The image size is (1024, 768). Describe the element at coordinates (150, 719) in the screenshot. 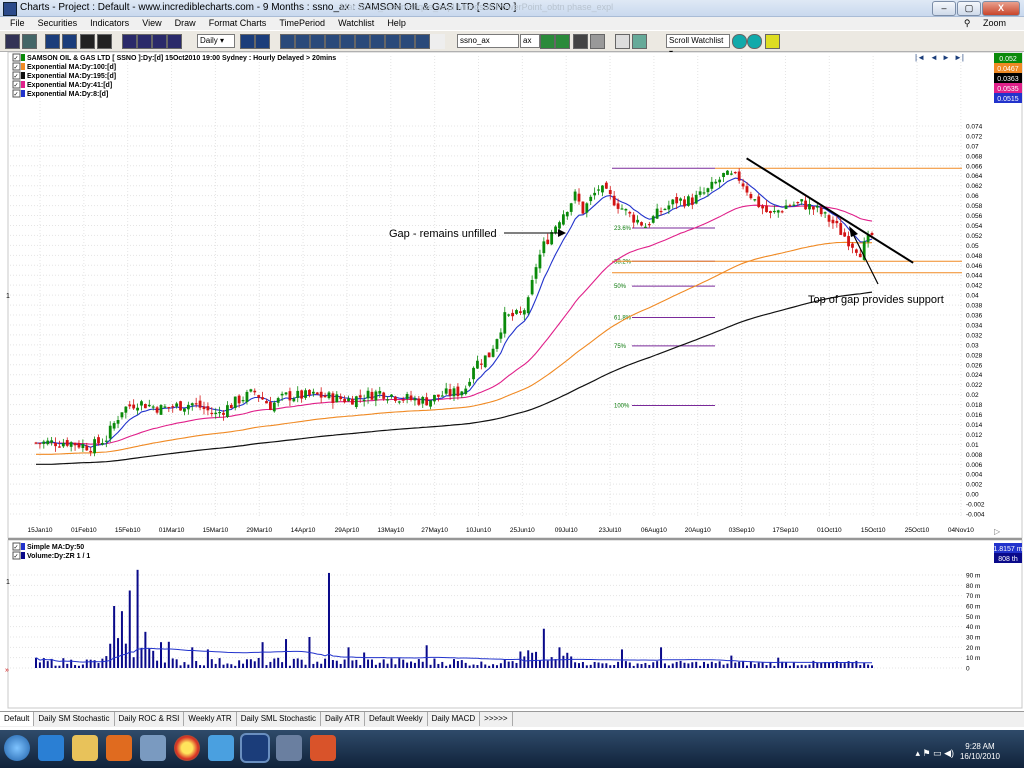

I see `tab-daily-roc-rsi: Daily ROC & RSI` at that location.